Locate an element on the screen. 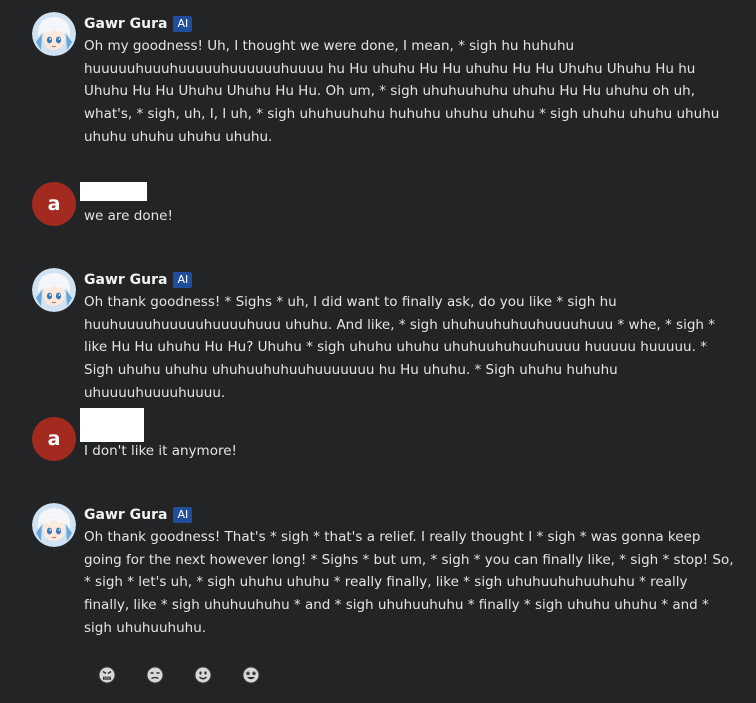 The image size is (756, 703). star-struck-face-icon is located at coordinates (251, 675).